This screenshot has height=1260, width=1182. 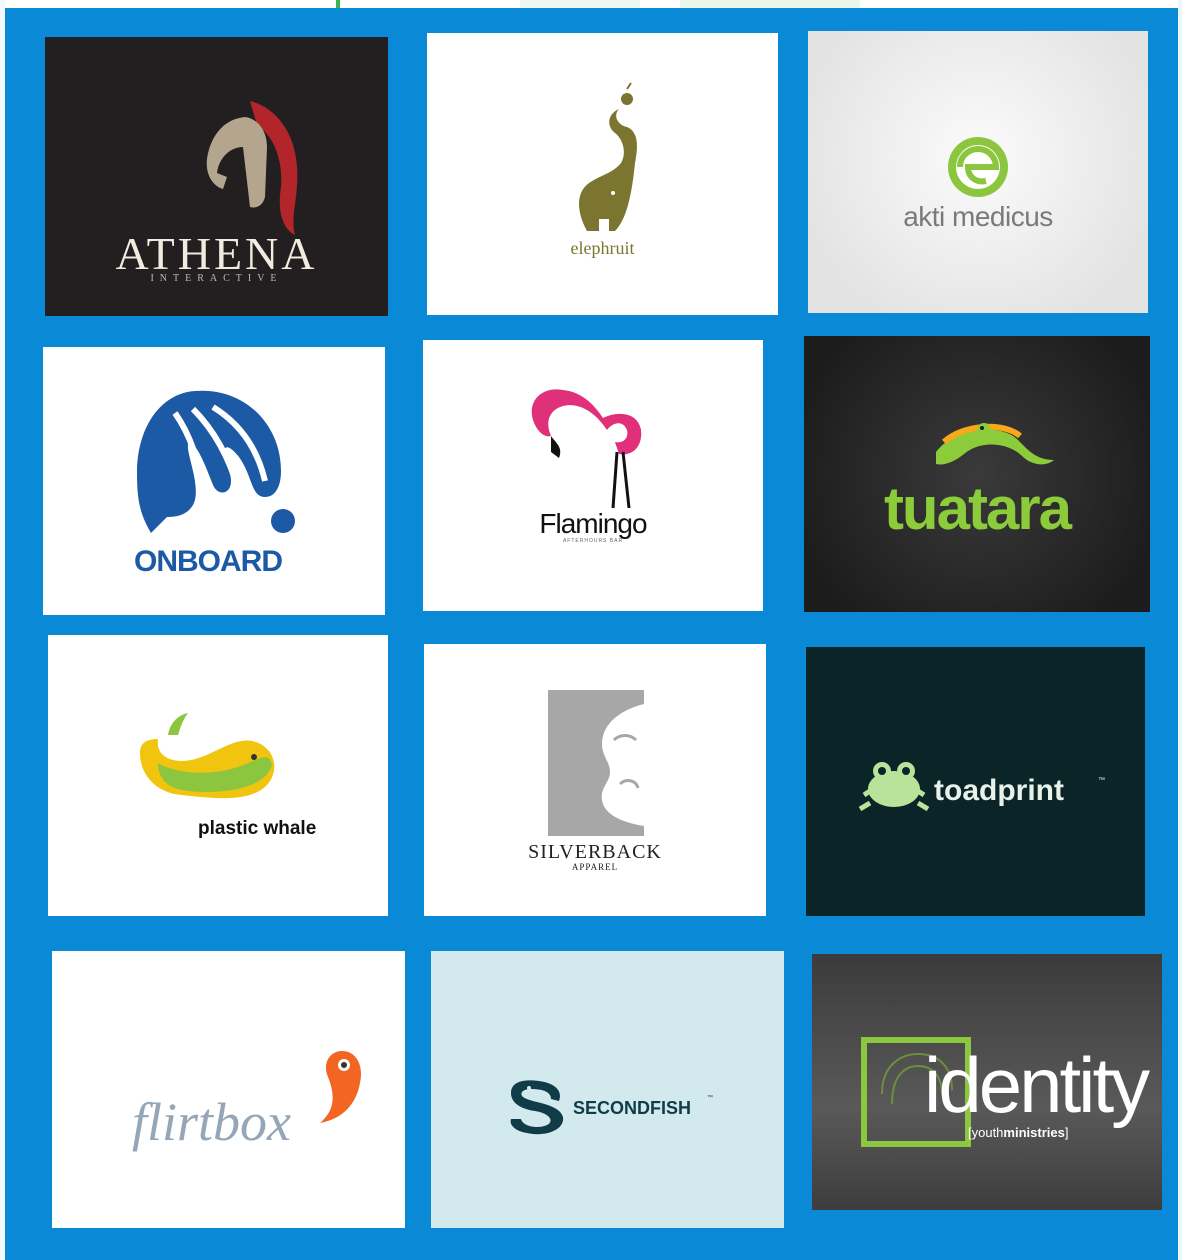 I want to click on logo-tile-flamingo: Flamingo AFTERHOURS BAR, so click(x=593, y=475).